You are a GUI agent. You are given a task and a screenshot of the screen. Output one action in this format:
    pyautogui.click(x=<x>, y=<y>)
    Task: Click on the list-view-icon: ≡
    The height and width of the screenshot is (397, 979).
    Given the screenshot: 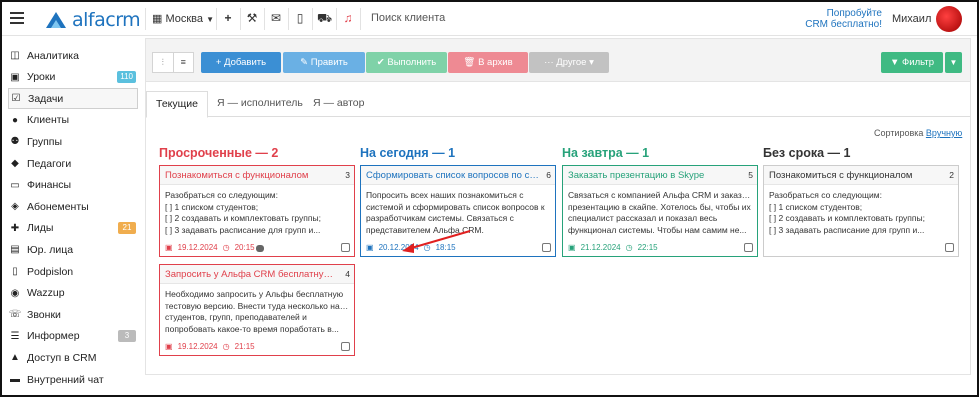 What is the action you would take?
    pyautogui.click(x=184, y=62)
    